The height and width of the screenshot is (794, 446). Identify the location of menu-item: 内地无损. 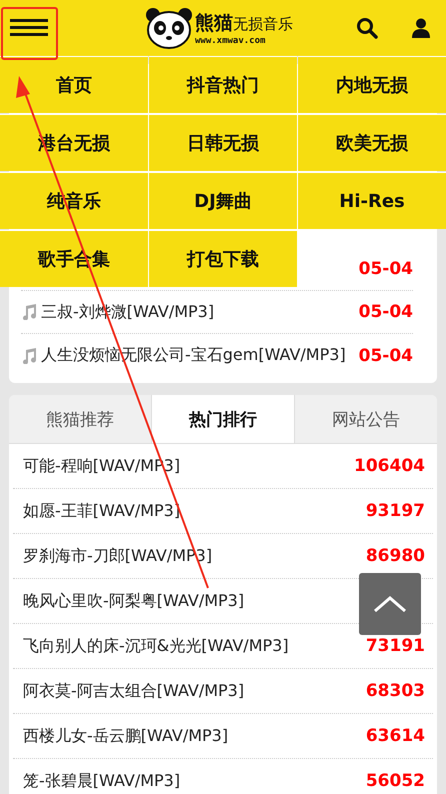
(372, 84).